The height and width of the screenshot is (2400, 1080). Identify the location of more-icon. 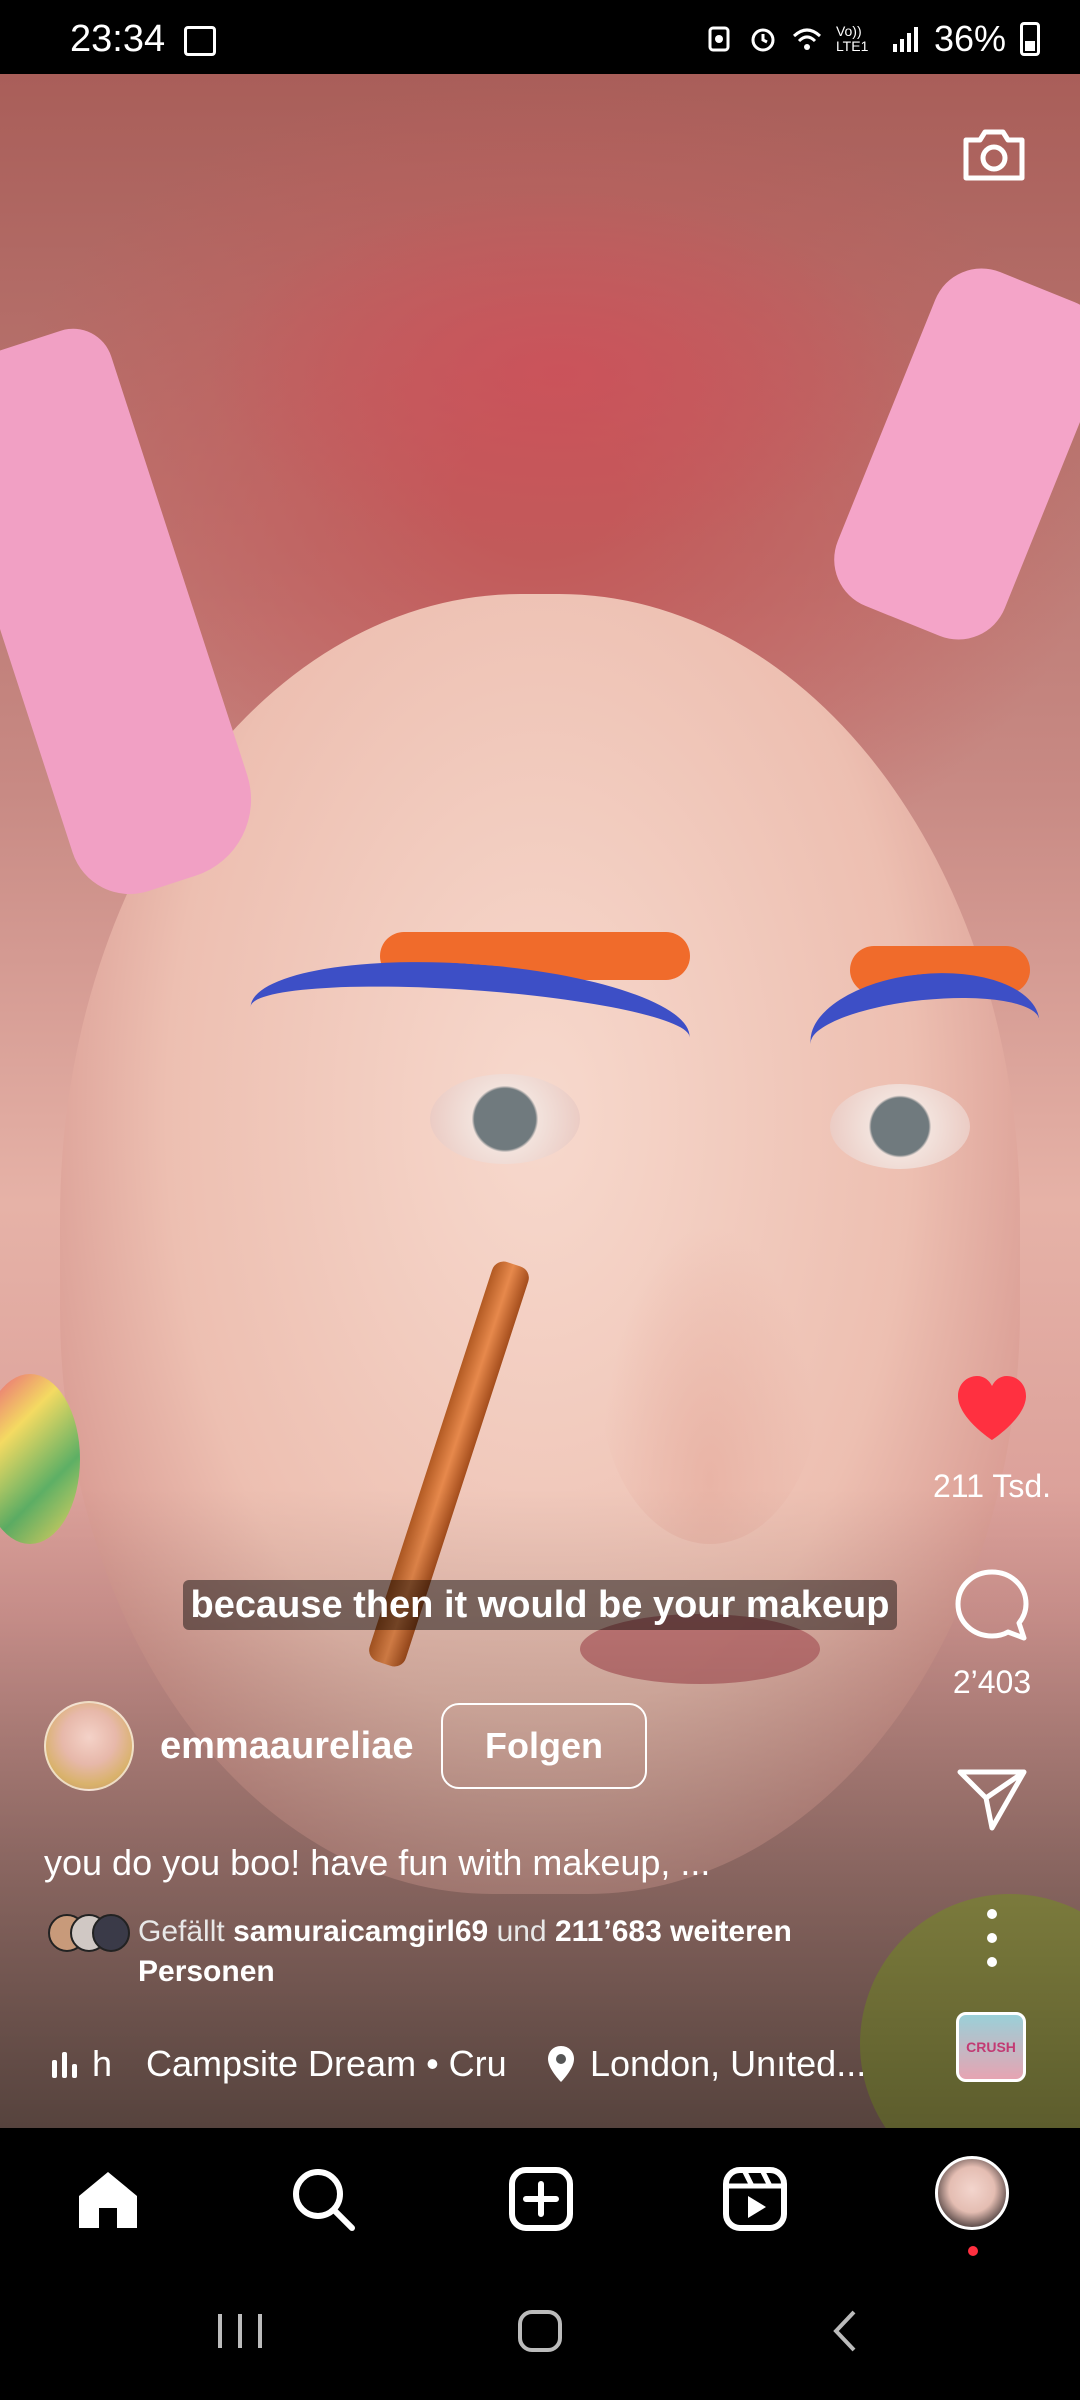
(992, 1938).